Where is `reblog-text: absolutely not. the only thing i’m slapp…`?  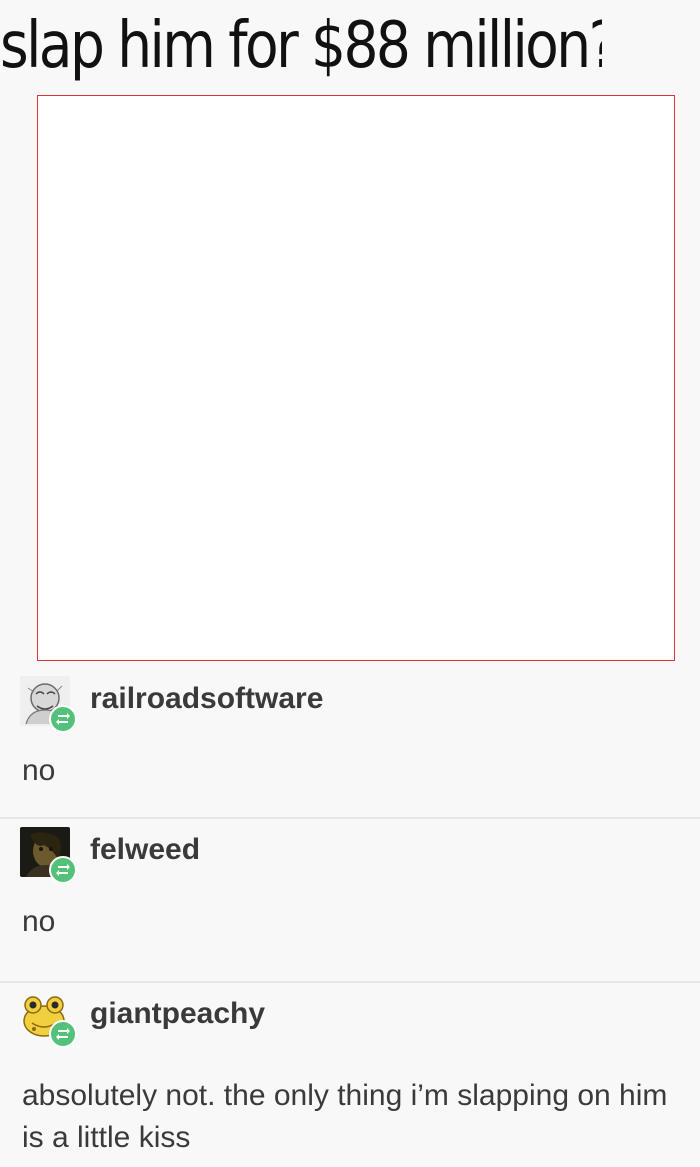
reblog-text: absolutely not. the only thing i’m slapp… is located at coordinates (345, 1116).